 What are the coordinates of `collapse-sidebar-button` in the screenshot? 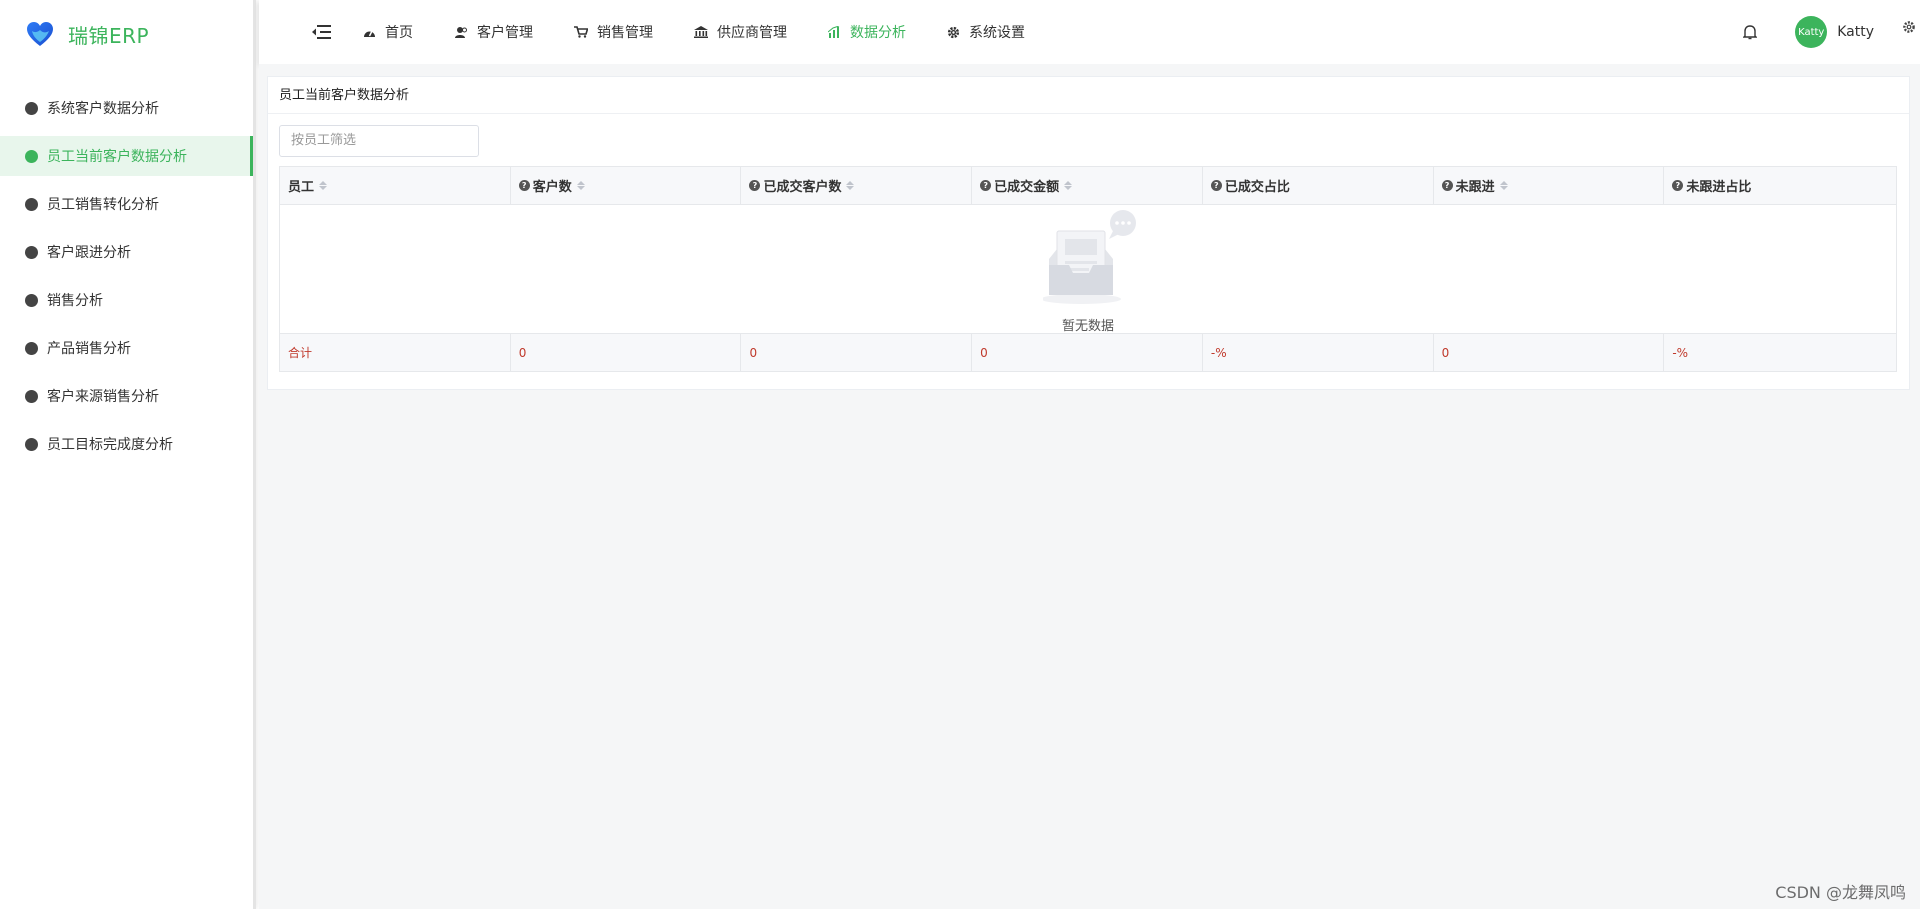 It's located at (321, 32).